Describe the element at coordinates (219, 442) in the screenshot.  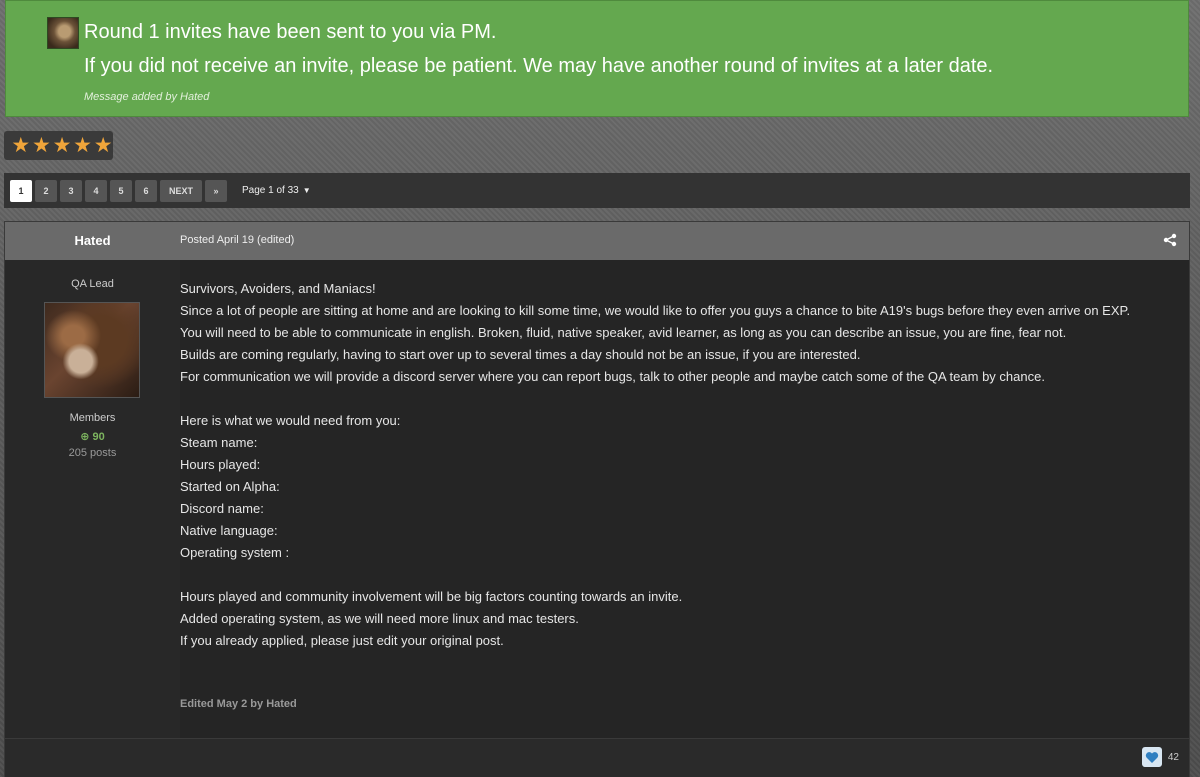
I see `post-line: Steam name:` at that location.